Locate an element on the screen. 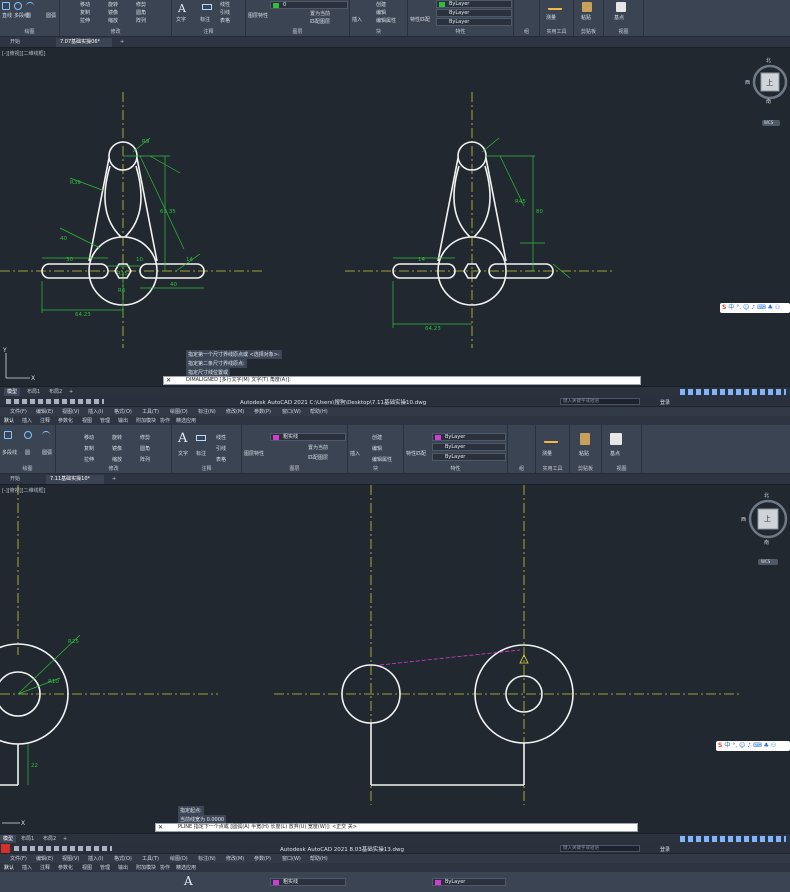 The width and height of the screenshot is (790, 892). block-tool-label: 编辑属性 is located at coordinates (382, 459).